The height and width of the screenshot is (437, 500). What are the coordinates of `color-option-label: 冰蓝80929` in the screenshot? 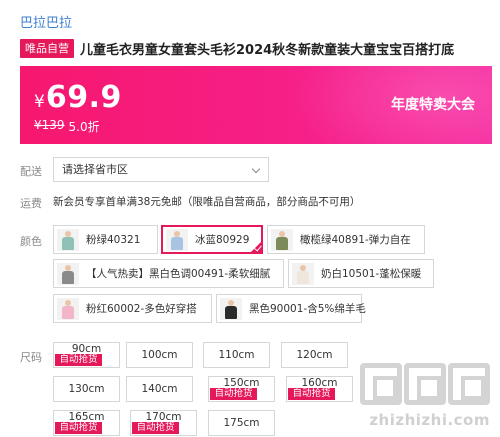 It's located at (222, 240).